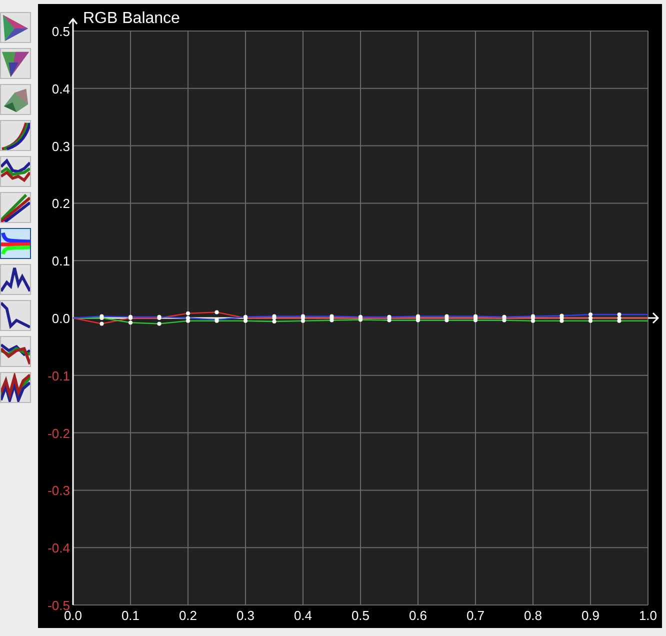 This screenshot has height=636, width=666. What do you see at coordinates (59, 376) in the screenshot?
I see `y-tick-label: -0.1` at bounding box center [59, 376].